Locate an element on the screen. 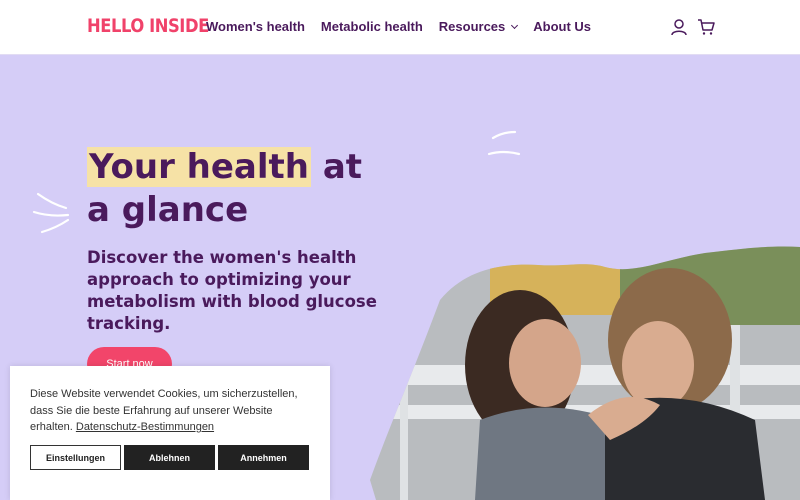  account-icon is located at coordinates (679, 27).